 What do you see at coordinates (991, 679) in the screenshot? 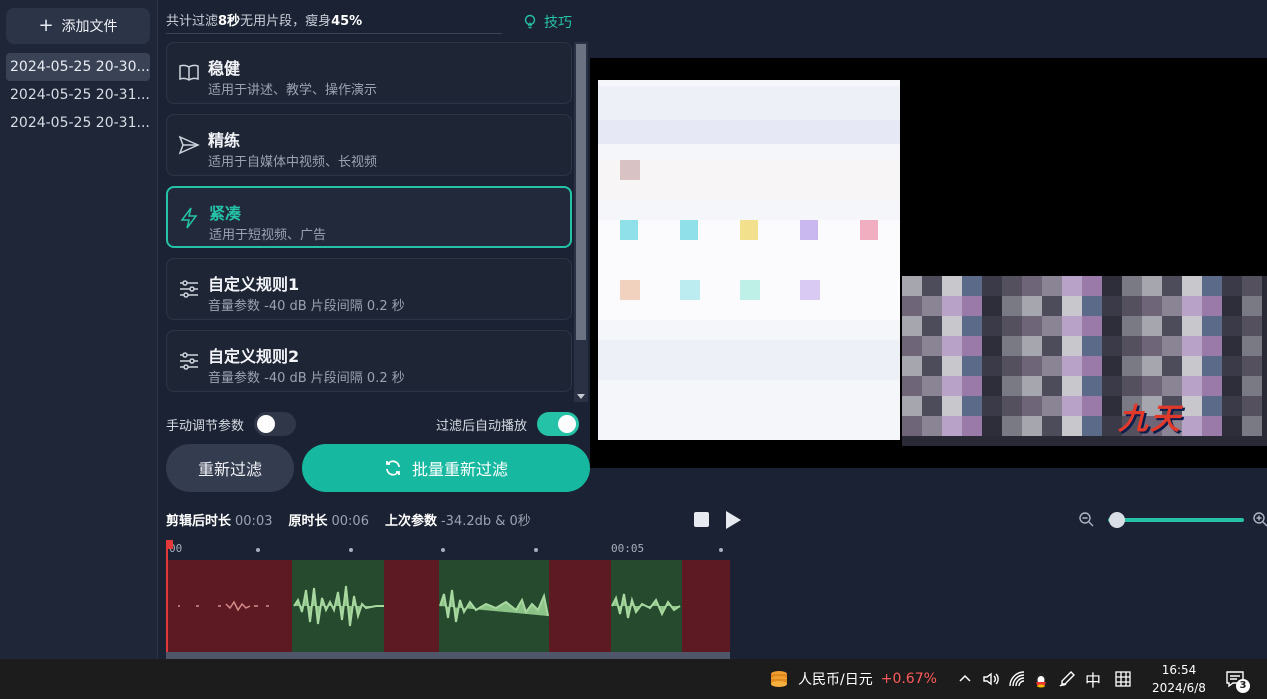
I see `volume-icon` at bounding box center [991, 679].